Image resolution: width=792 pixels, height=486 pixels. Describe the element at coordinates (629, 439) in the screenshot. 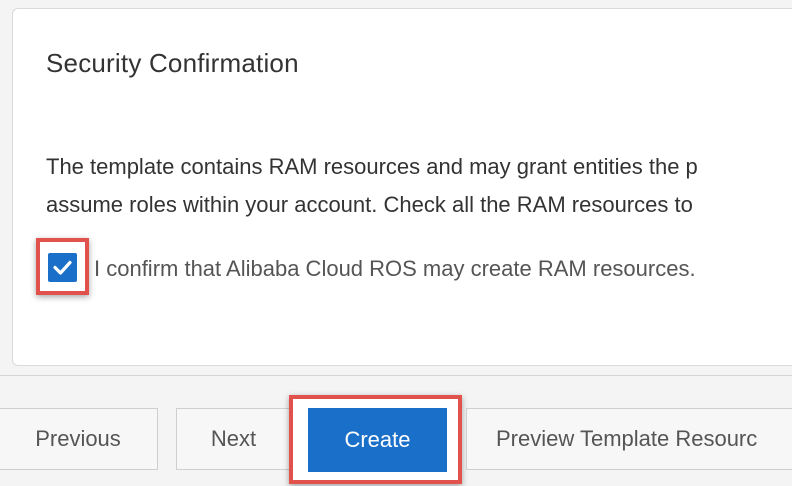

I see `preview-template-resources-button: Preview Template Resourc` at that location.